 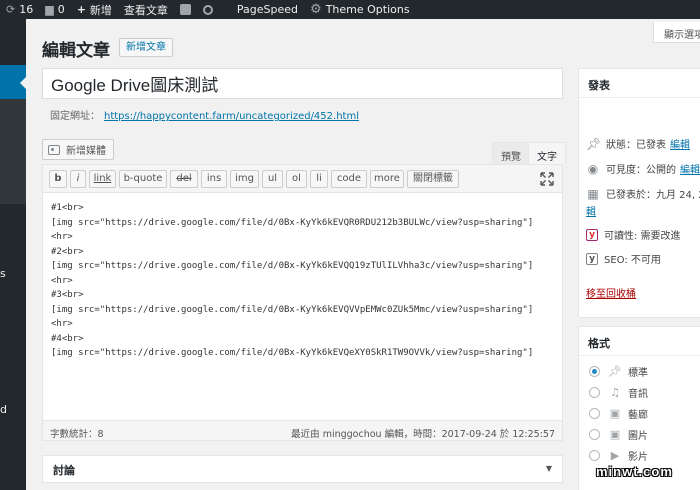 I want to click on visibility-row: ◉ 可見度：公開的 編輯, so click(x=643, y=169).